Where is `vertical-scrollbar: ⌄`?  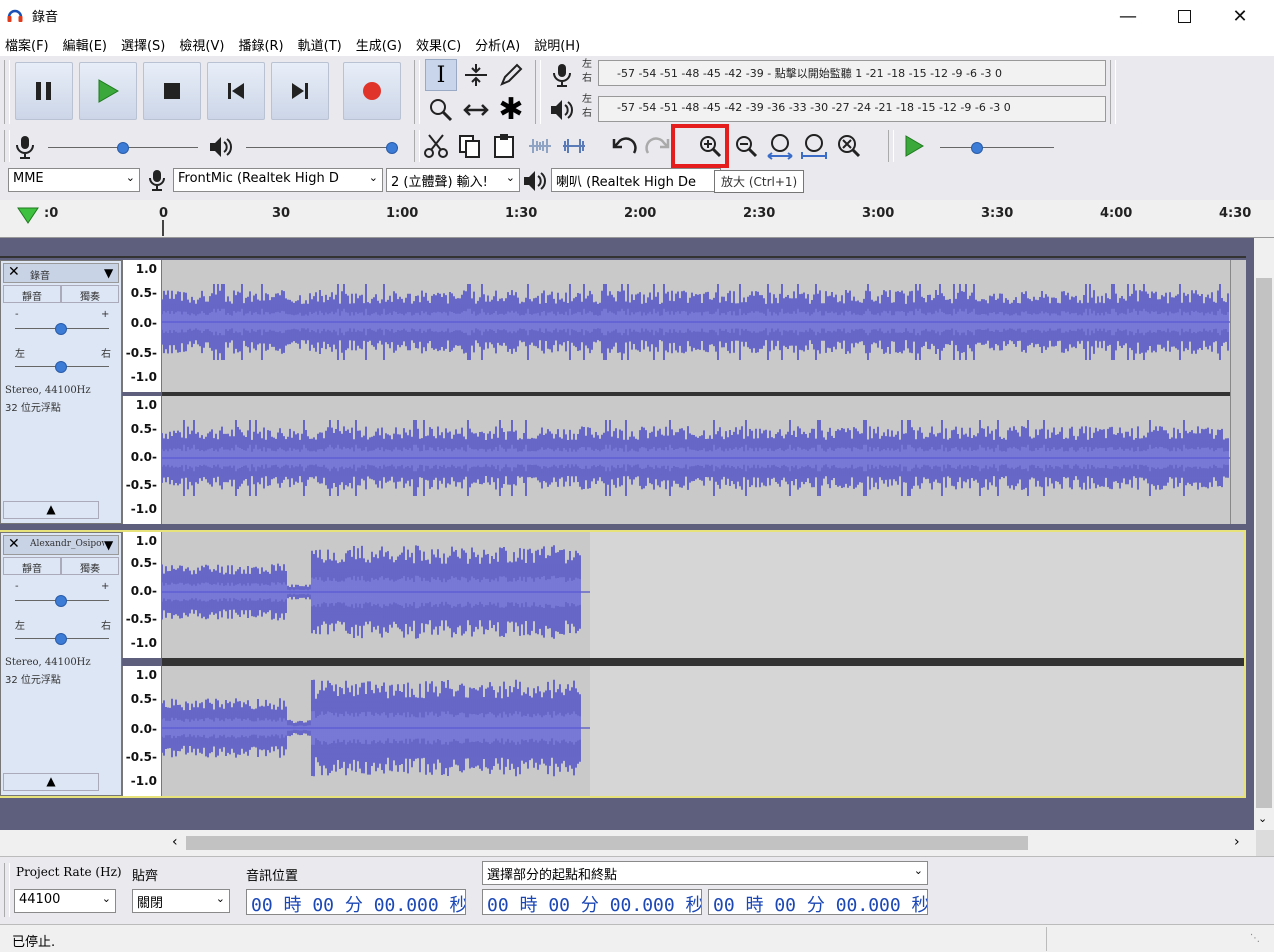 vertical-scrollbar: ⌄ is located at coordinates (1264, 534).